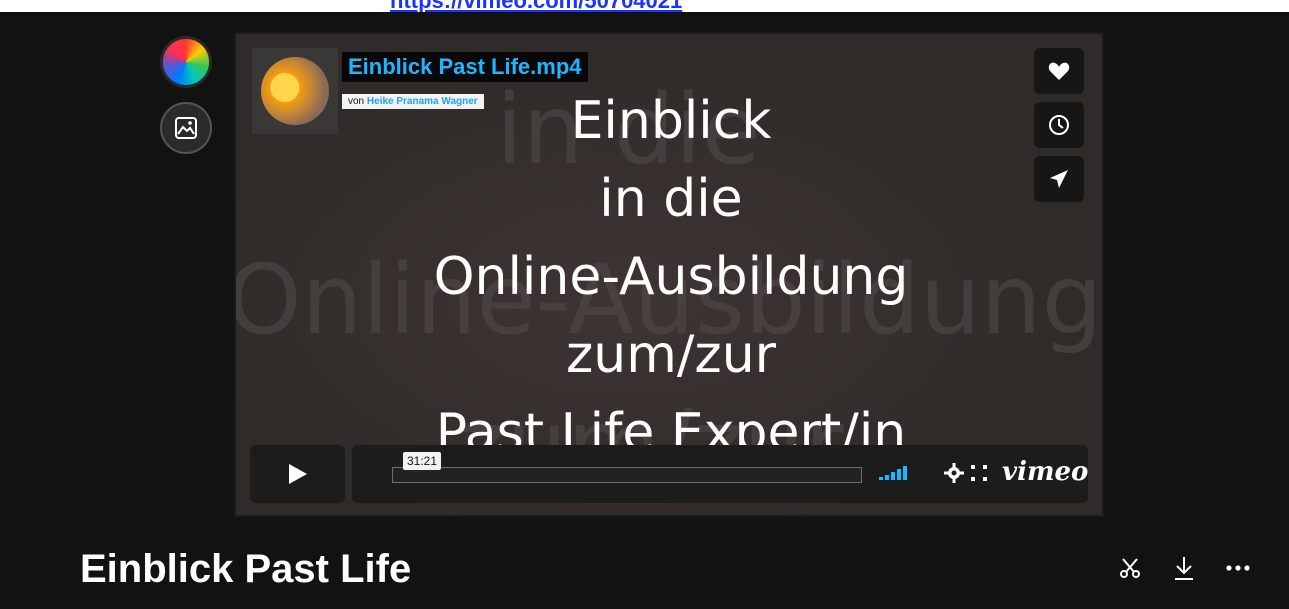 This screenshot has width=1289, height=609. I want to click on paper-plane-icon, so click(1059, 179).